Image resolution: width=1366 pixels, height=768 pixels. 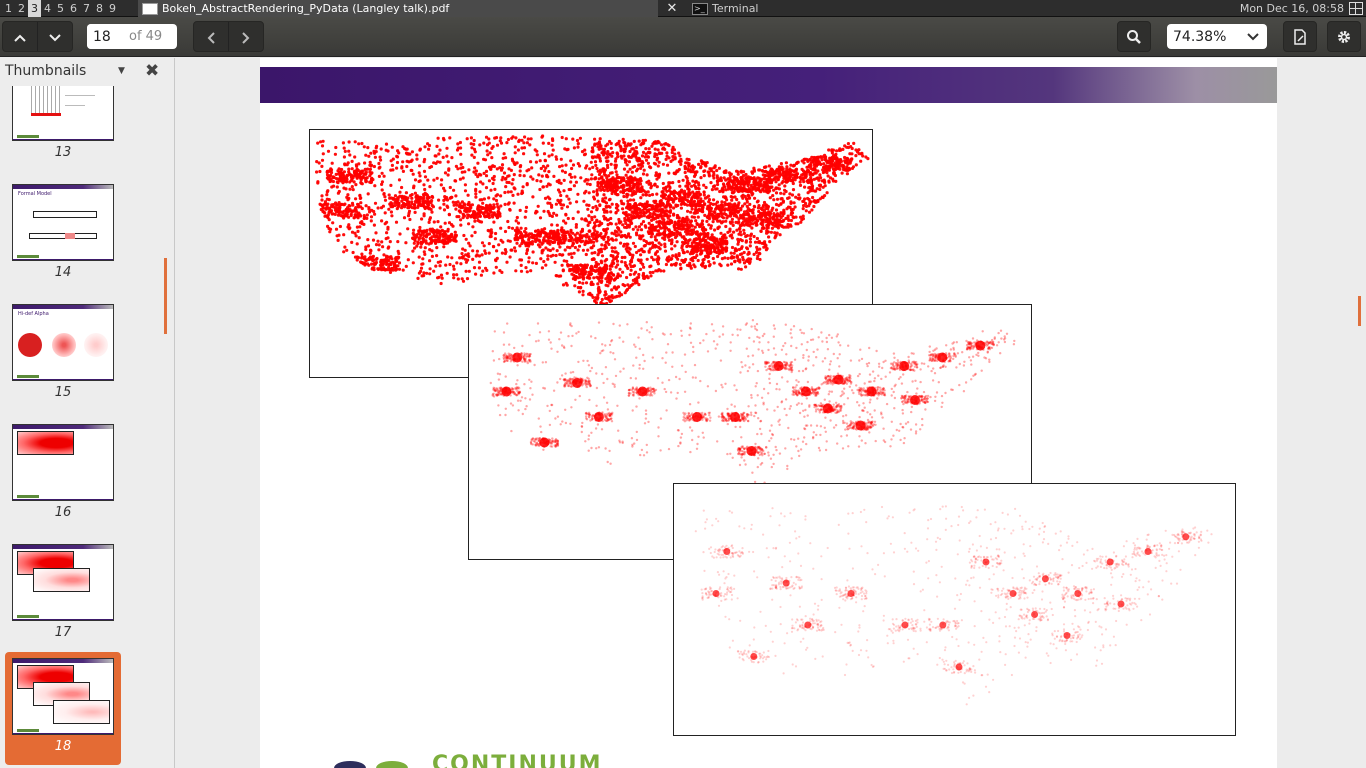 What do you see at coordinates (63, 474) in the screenshot?
I see `thumbnail-page-16: 16` at bounding box center [63, 474].